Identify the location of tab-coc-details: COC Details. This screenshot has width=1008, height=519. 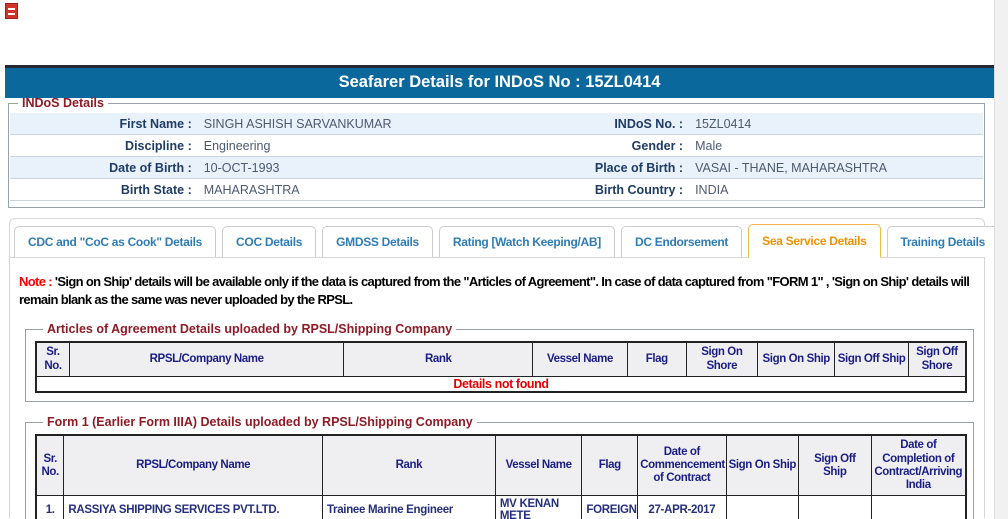
(269, 241).